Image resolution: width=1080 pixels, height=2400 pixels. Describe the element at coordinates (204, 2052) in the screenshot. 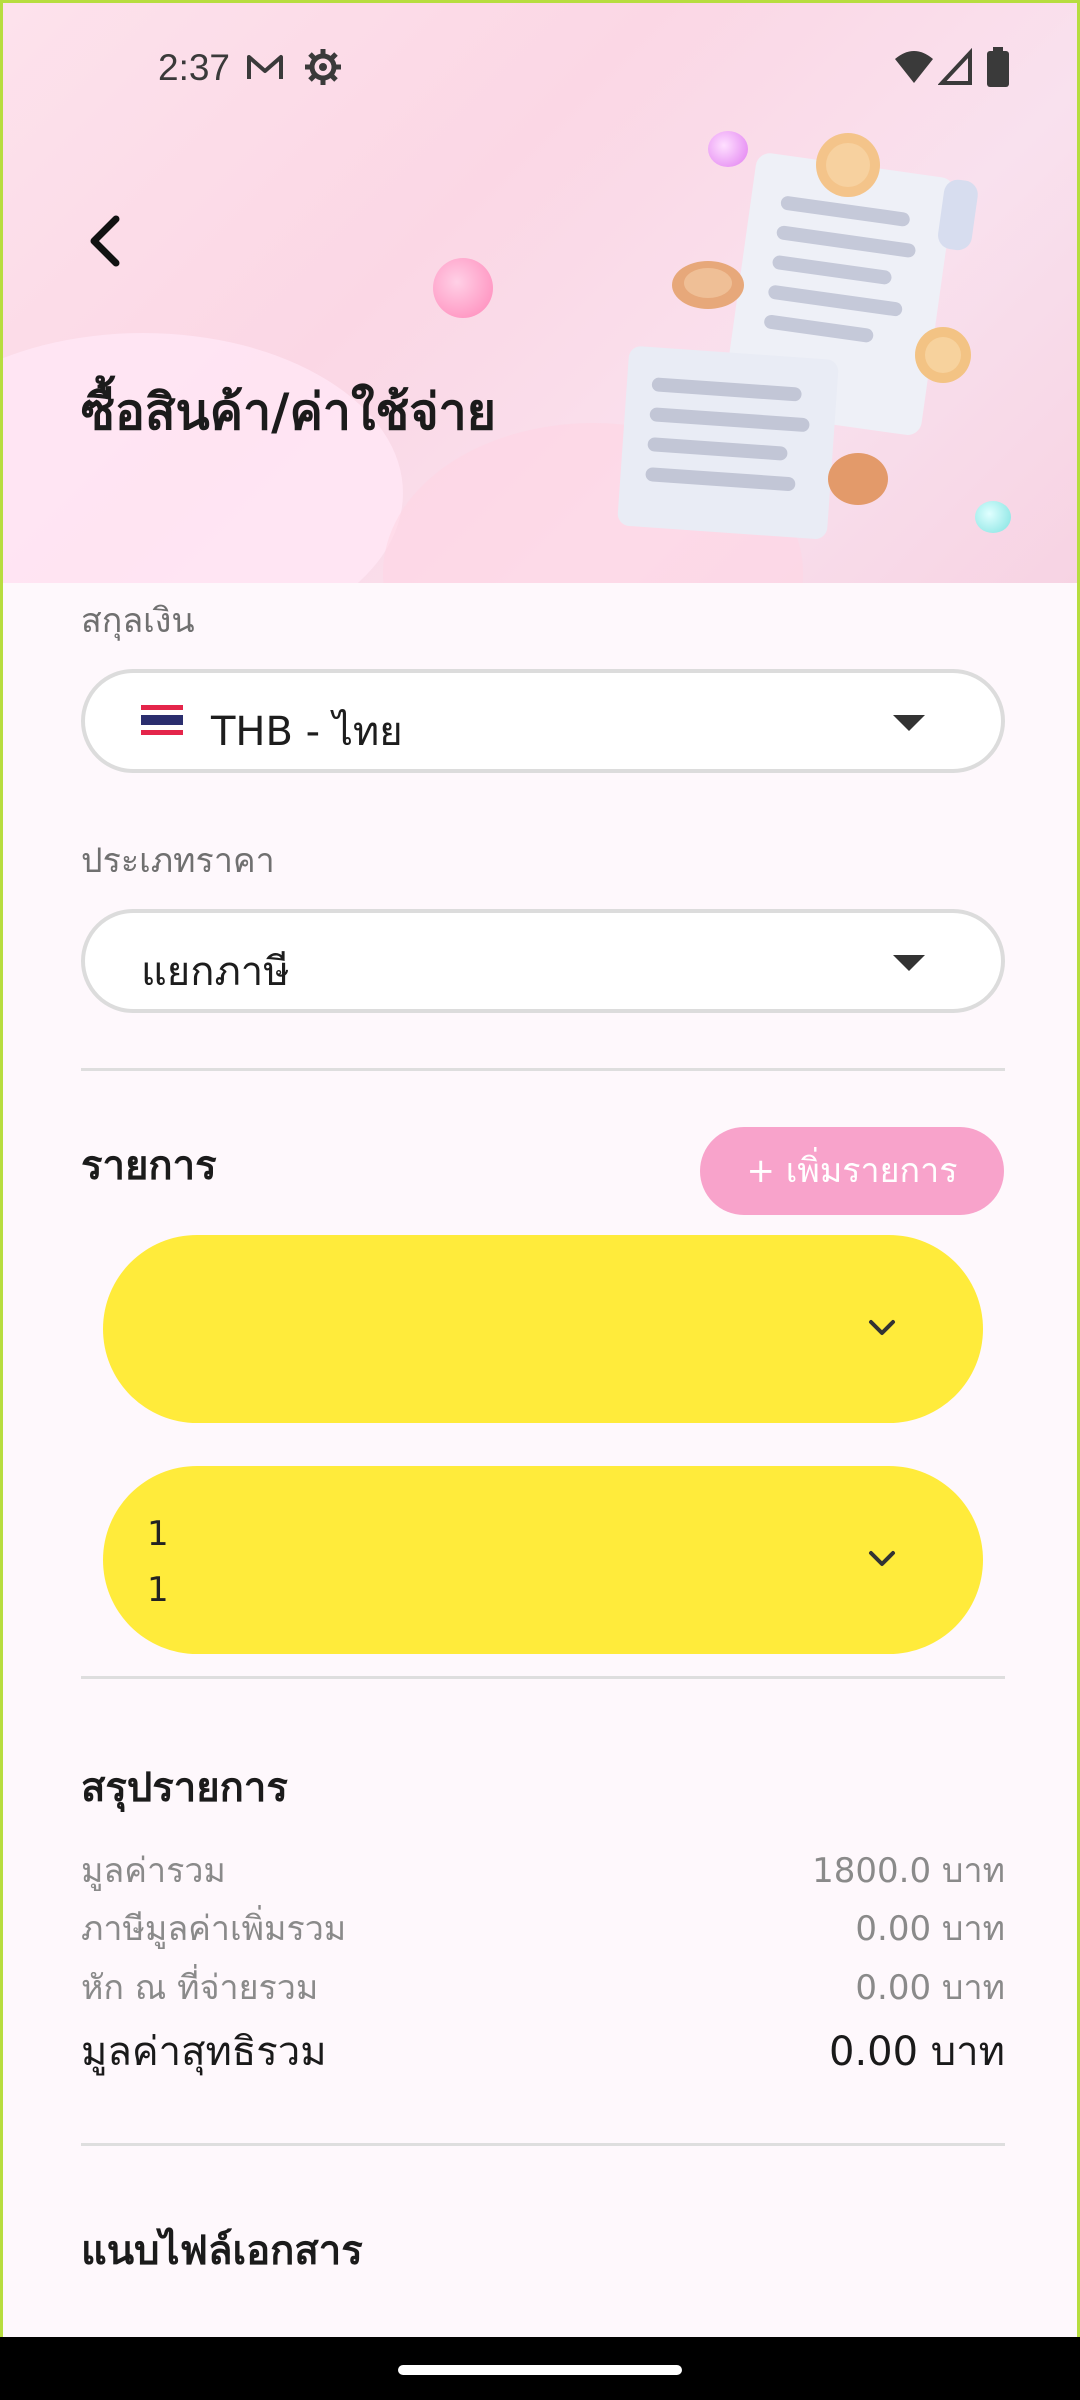

I see `summary-total-label: มูลค่าสุทธิรวม` at that location.